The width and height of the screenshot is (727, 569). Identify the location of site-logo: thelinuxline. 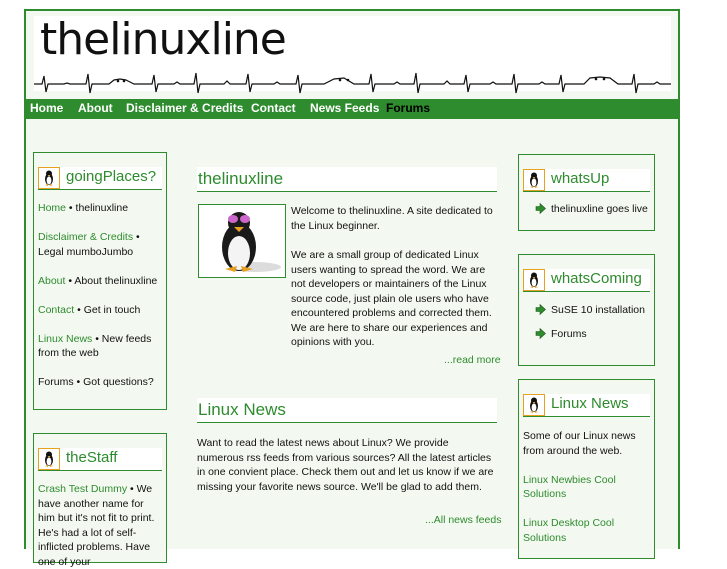
(163, 39).